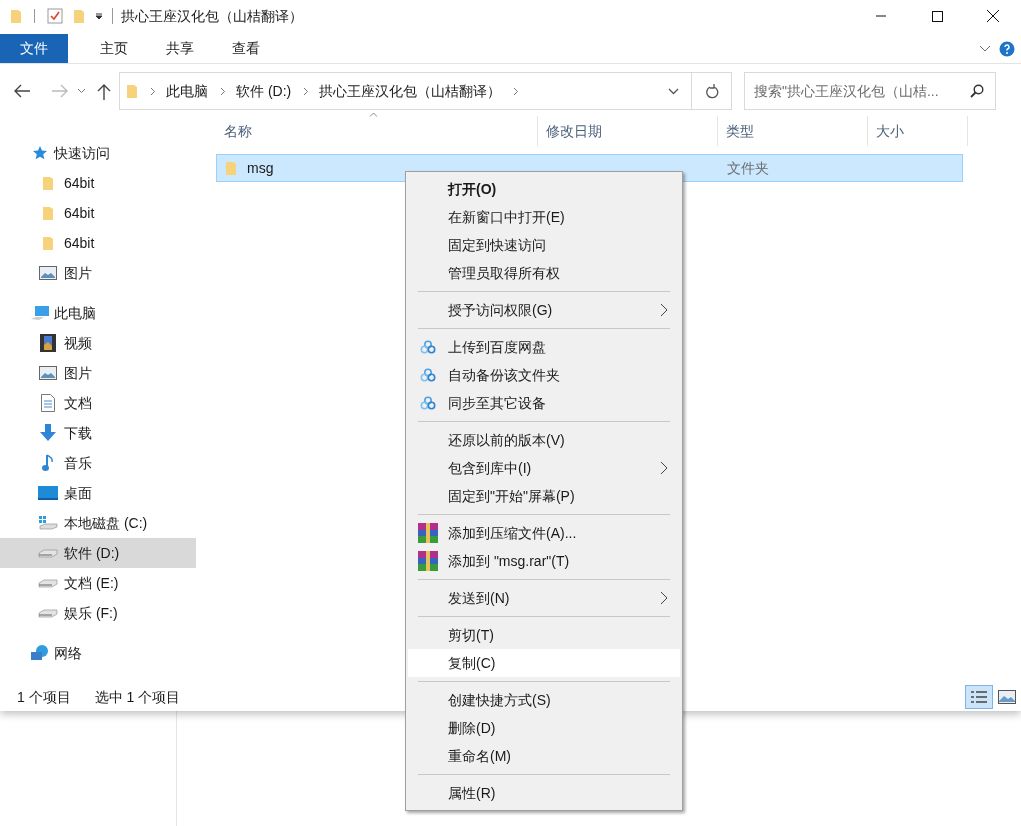 This screenshot has height=826, width=1021. Describe the element at coordinates (98, 653) in the screenshot. I see `nav-item: 网络` at that location.